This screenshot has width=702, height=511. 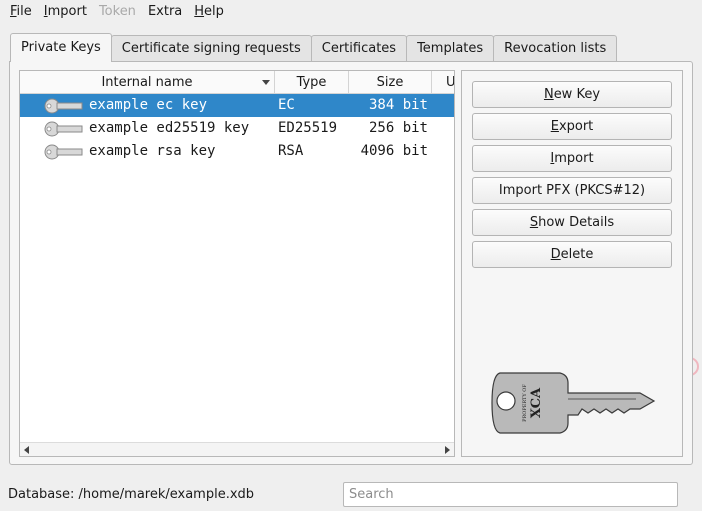 I want to click on horizontal-scrollbar, so click(x=237, y=449).